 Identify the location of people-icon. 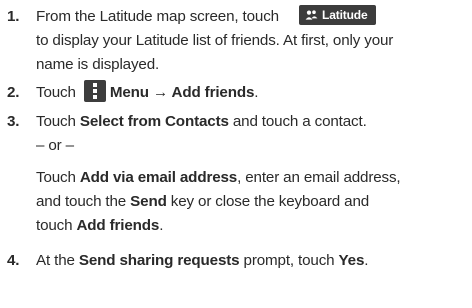
(311, 15).